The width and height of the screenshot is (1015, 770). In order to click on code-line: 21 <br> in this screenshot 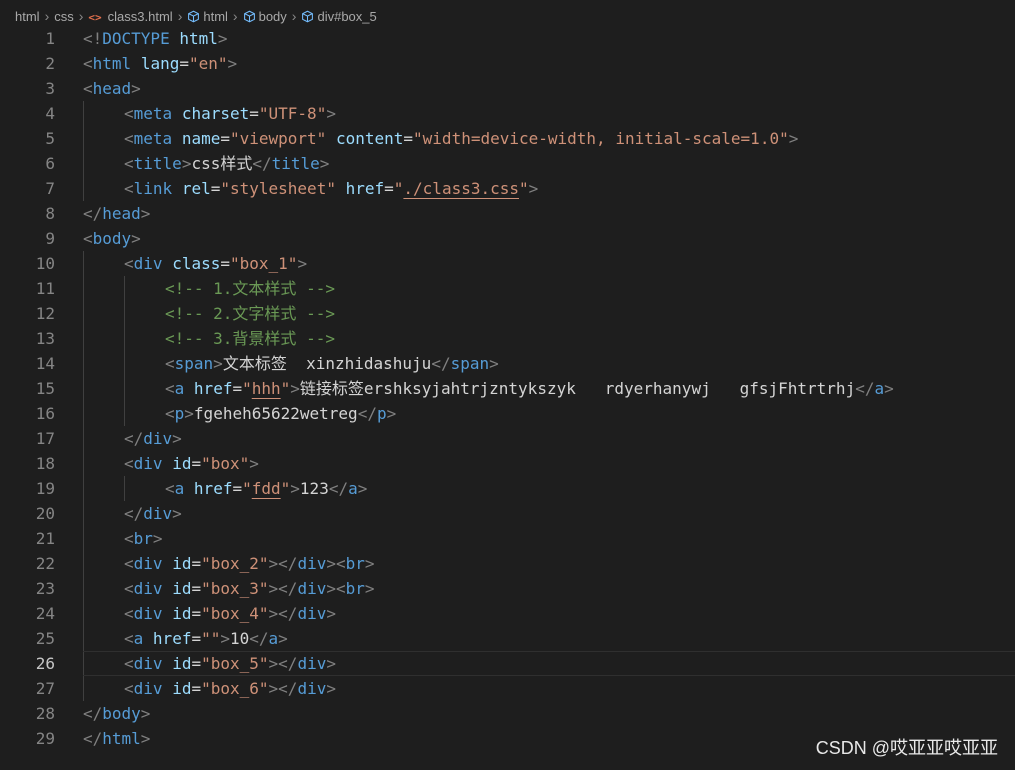, I will do `click(507, 538)`.